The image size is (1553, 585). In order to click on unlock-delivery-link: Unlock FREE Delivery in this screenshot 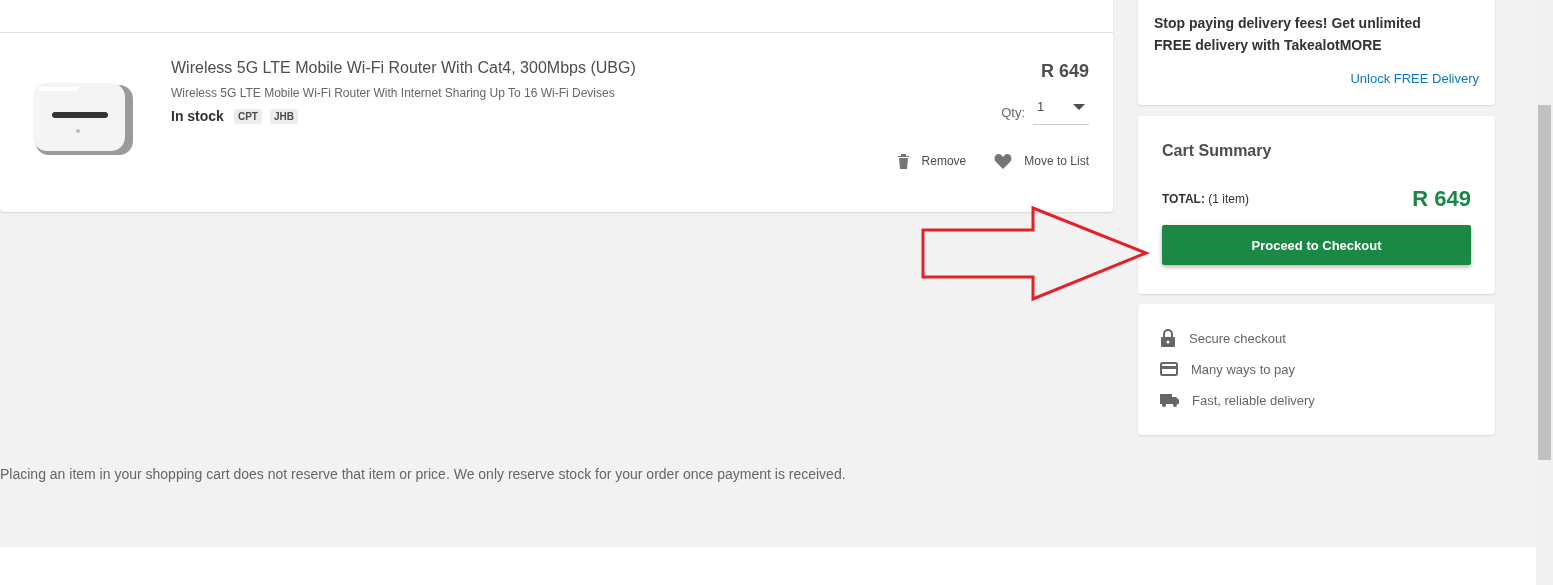, I will do `click(1414, 78)`.